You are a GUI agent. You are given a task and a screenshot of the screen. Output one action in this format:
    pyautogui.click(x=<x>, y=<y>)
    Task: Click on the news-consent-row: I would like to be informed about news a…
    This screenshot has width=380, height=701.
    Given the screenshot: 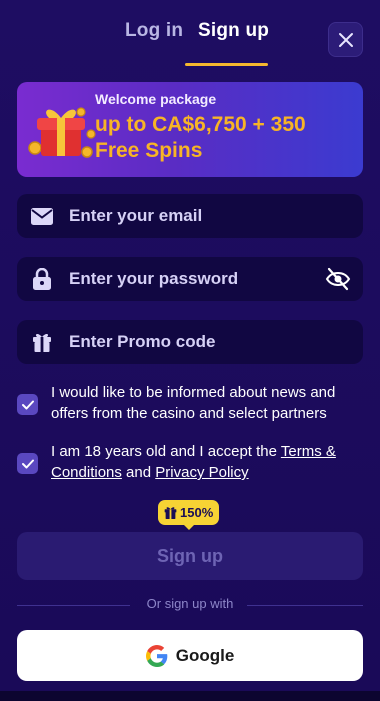 What is the action you would take?
    pyautogui.click(x=190, y=404)
    